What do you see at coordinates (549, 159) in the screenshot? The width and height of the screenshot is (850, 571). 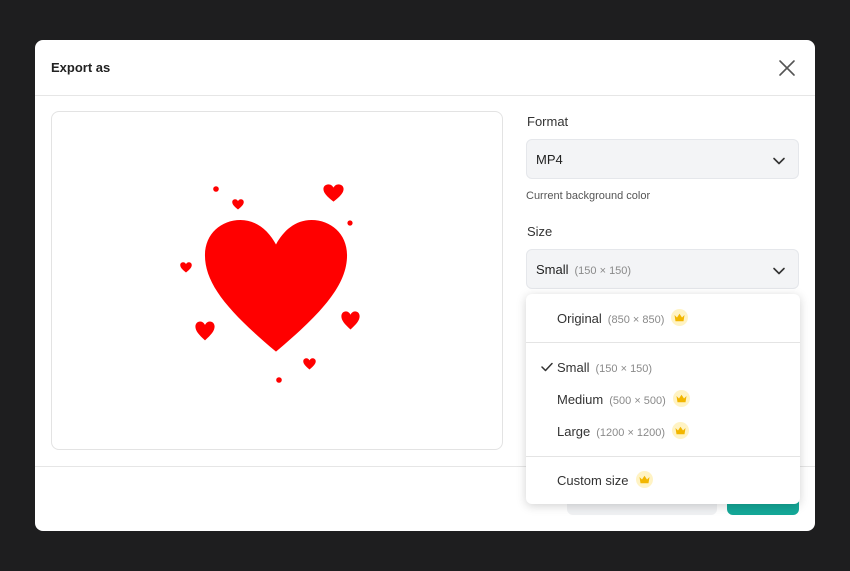 I see `format-value: MP4` at bounding box center [549, 159].